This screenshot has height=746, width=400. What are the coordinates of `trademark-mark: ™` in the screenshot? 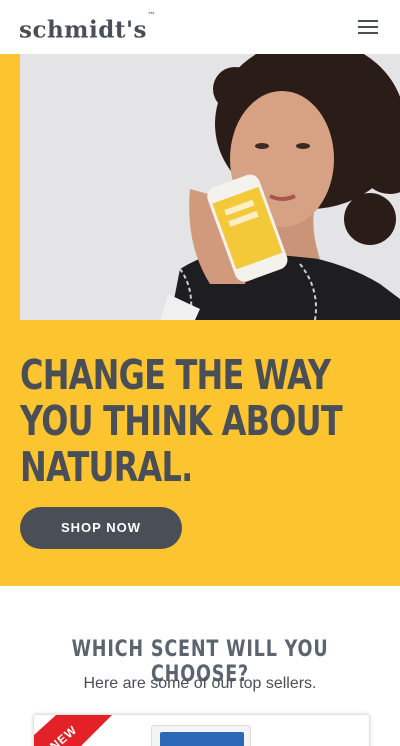 It's located at (151, 14).